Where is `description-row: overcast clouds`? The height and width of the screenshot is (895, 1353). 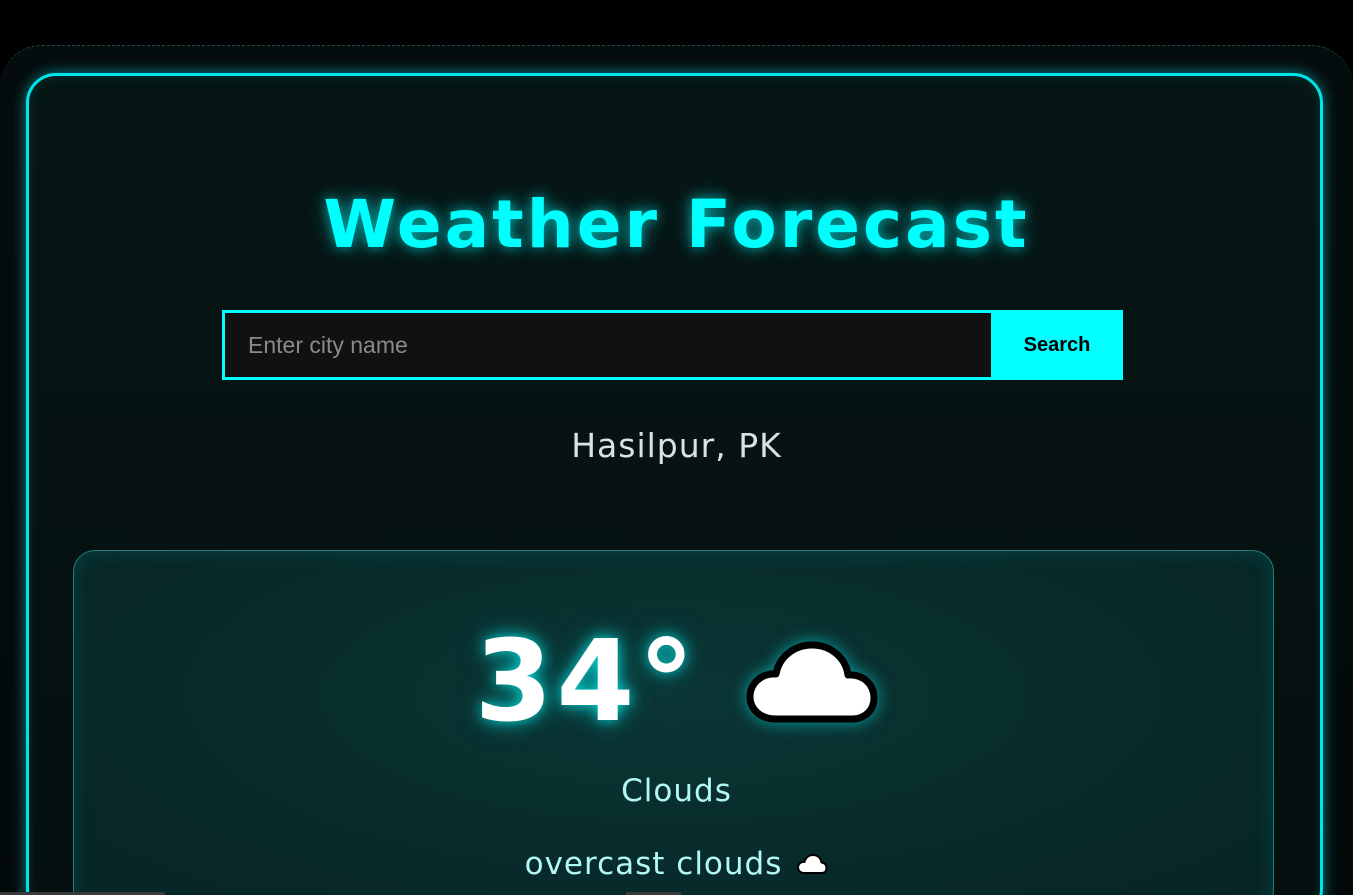
description-row: overcast clouds is located at coordinates (676, 864).